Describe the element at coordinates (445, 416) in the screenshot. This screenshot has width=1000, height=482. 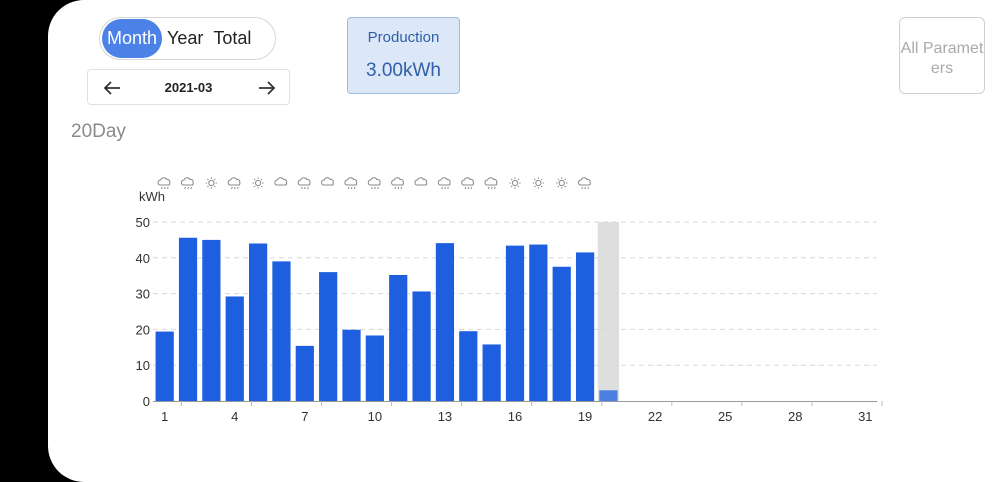
I see `x-tick-label: 13` at that location.